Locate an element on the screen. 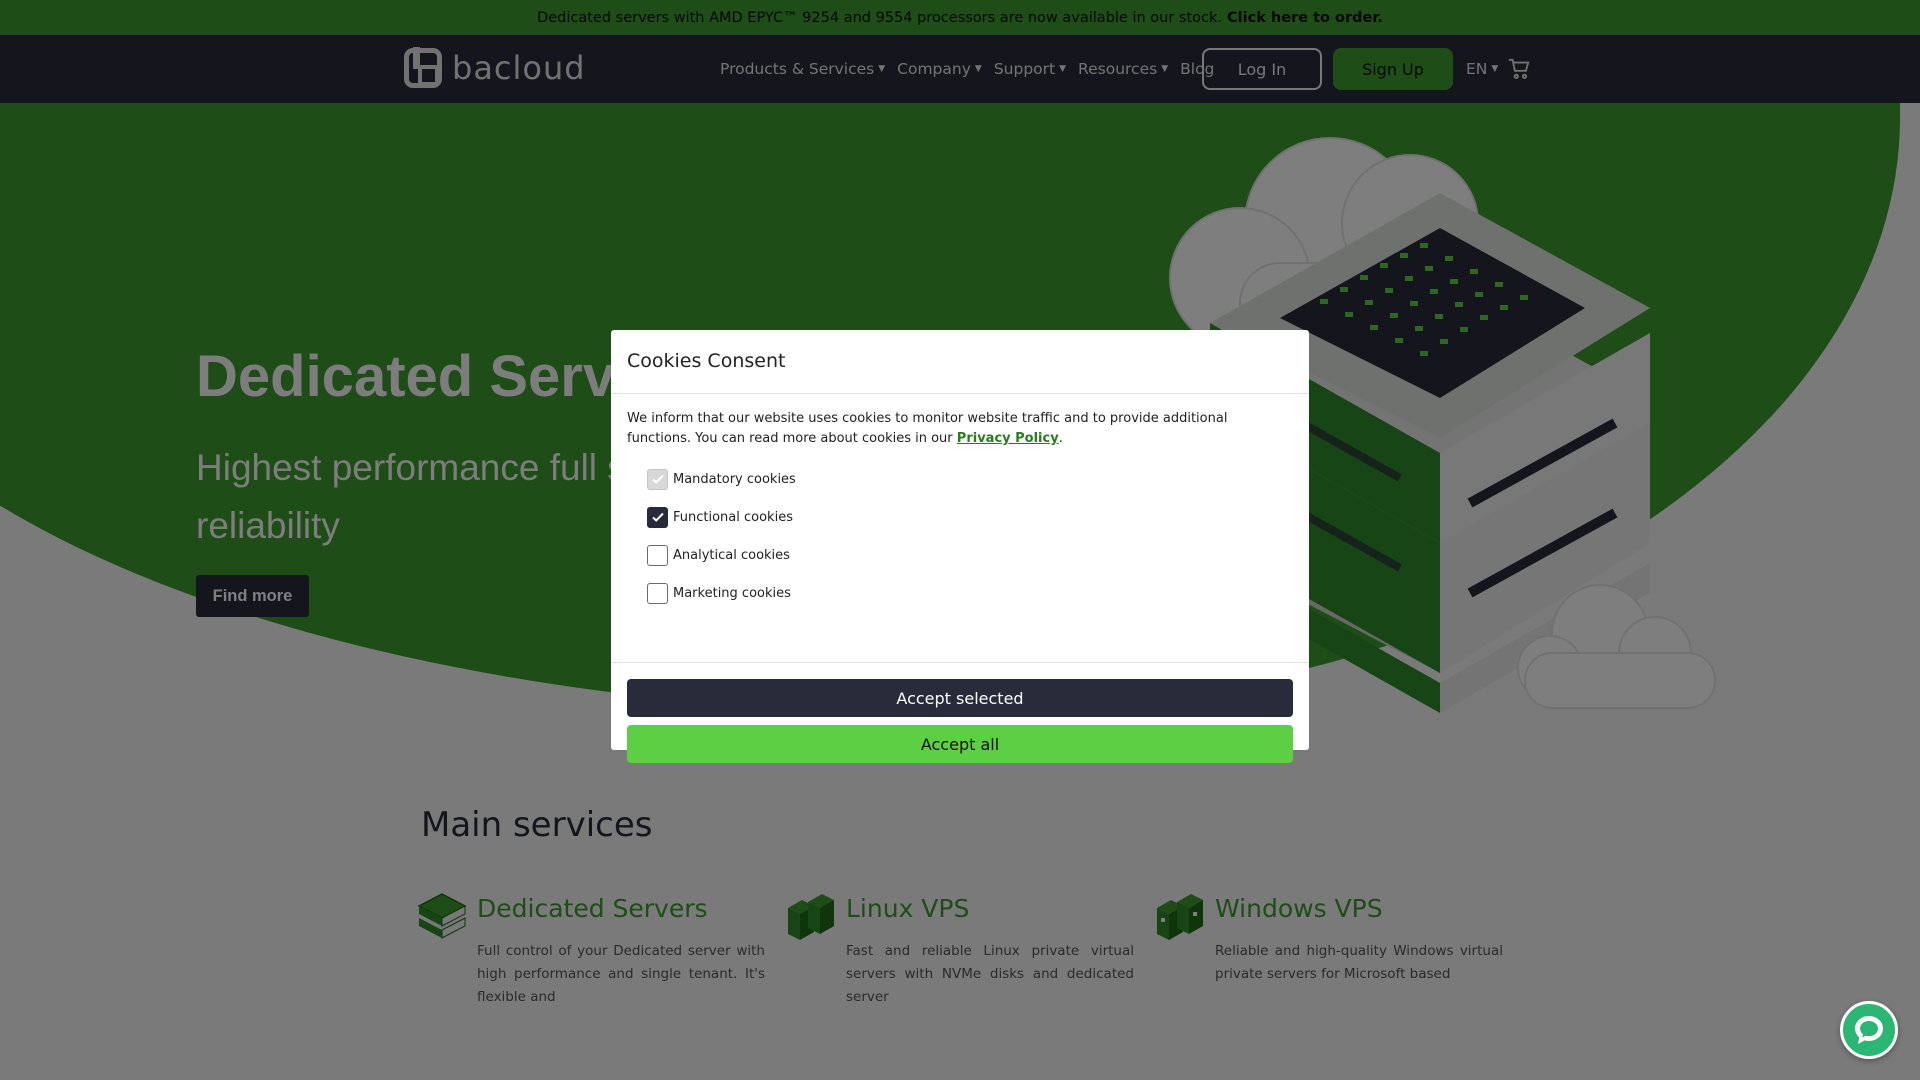  cookie-option-functional: Functional cookies is located at coordinates (970, 517).